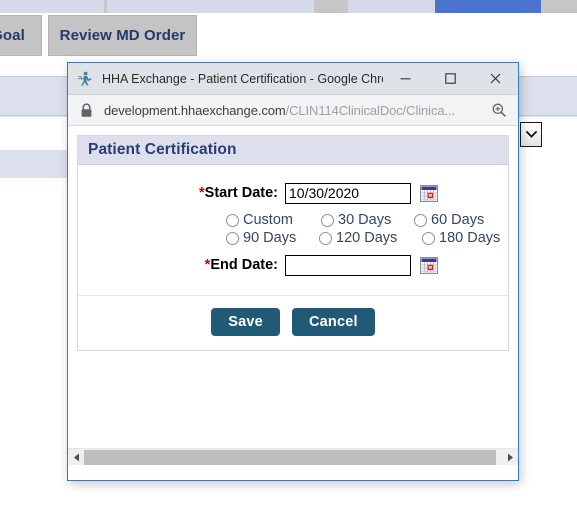 The width and height of the screenshot is (577, 506). I want to click on top-strip-segment-active, so click(488, 6).